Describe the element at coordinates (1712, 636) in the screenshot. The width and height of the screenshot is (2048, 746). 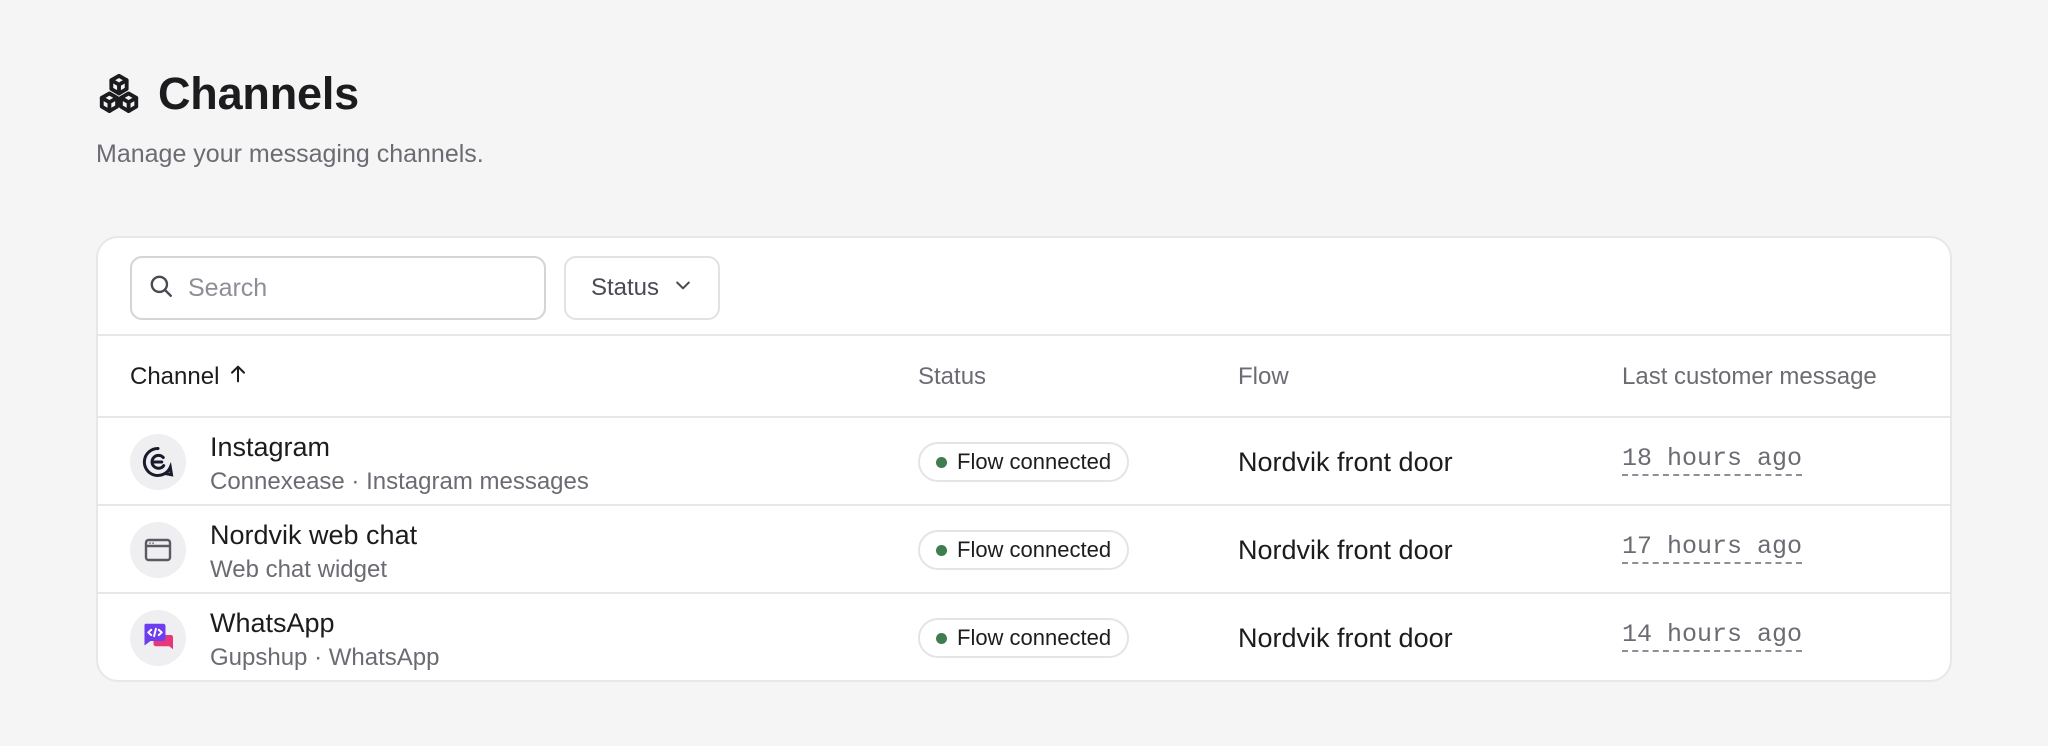
I see `last-message-time: 14 hours ago` at that location.